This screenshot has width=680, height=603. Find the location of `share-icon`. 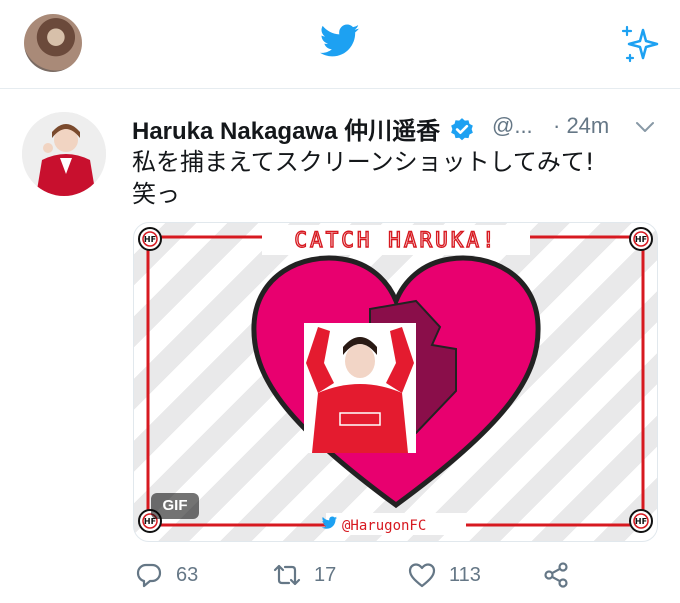

share-icon is located at coordinates (556, 575).